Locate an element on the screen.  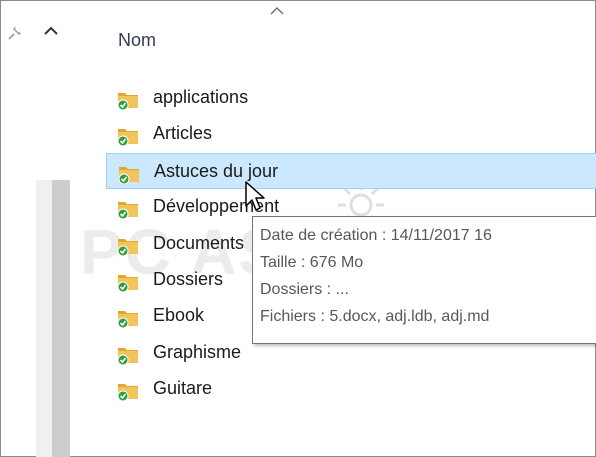
sort-ascending-icon is located at coordinates (277, 11).